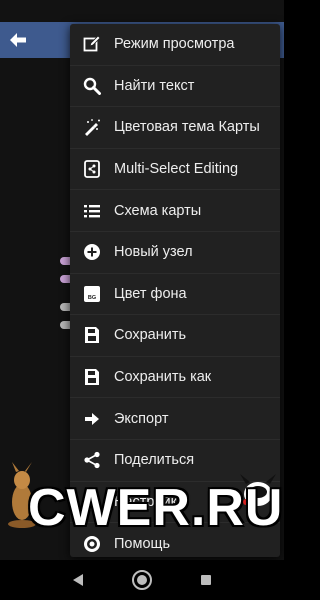 Image resolution: width=320 pixels, height=600 pixels. Describe the element at coordinates (92, 460) in the screenshot. I see `share-icon` at that location.